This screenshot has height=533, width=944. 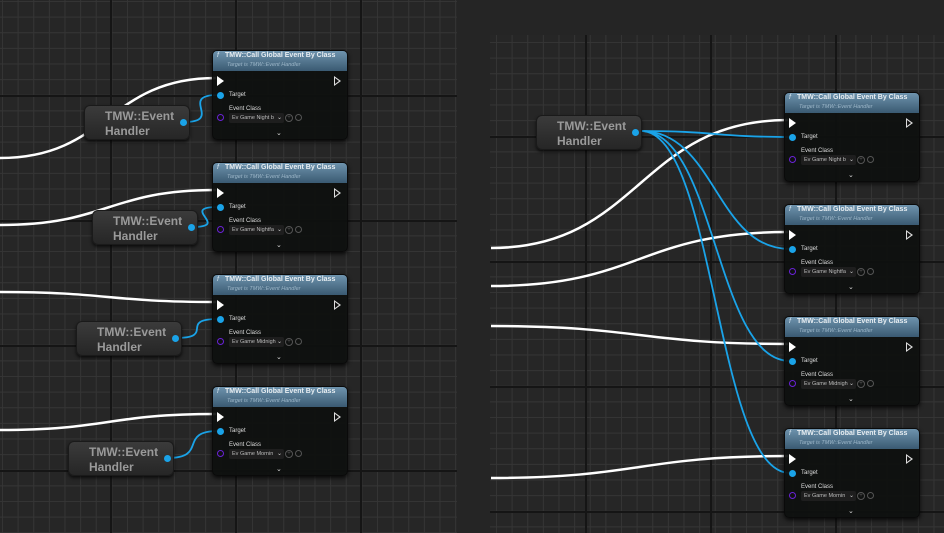 What do you see at coordinates (825, 272) in the screenshot?
I see `event-class-value: Ev Game Nightfa` at bounding box center [825, 272].